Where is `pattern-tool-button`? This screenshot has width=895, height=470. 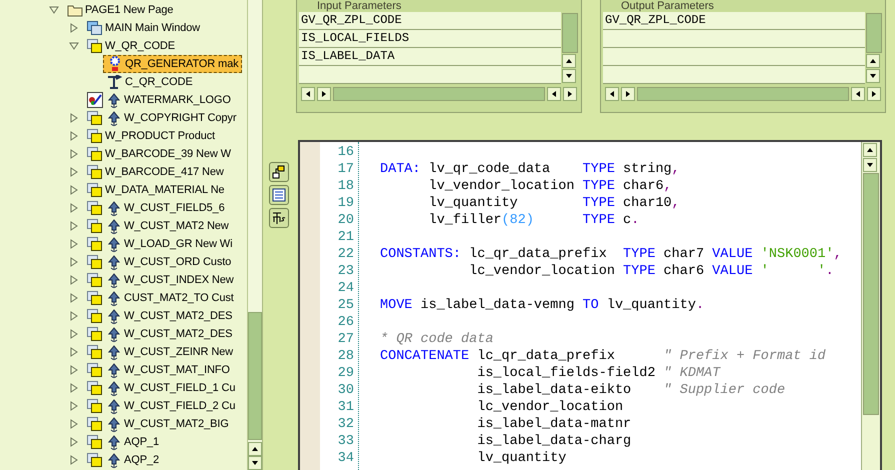
pattern-tool-button is located at coordinates (279, 218).